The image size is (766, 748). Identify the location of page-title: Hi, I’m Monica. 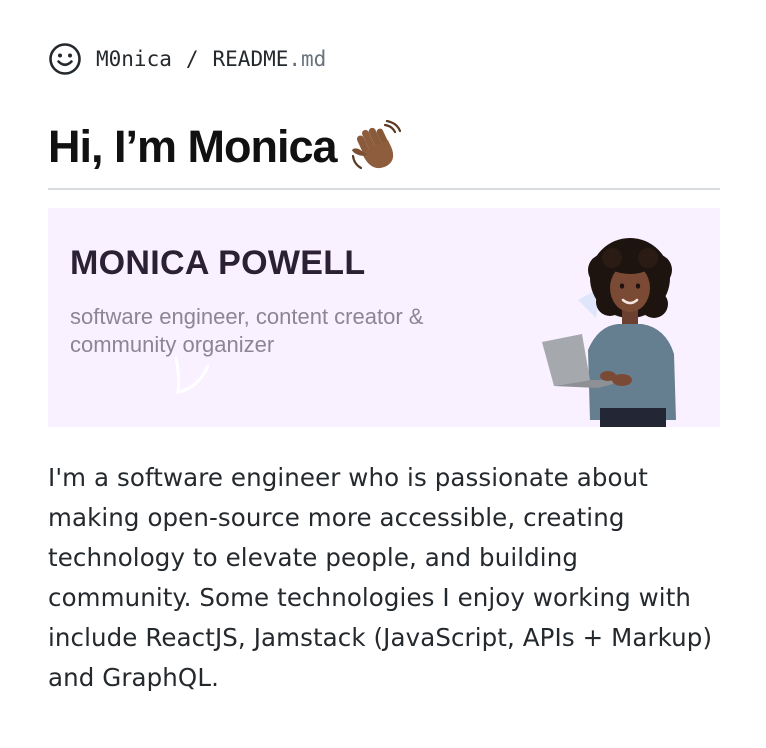
(193, 146).